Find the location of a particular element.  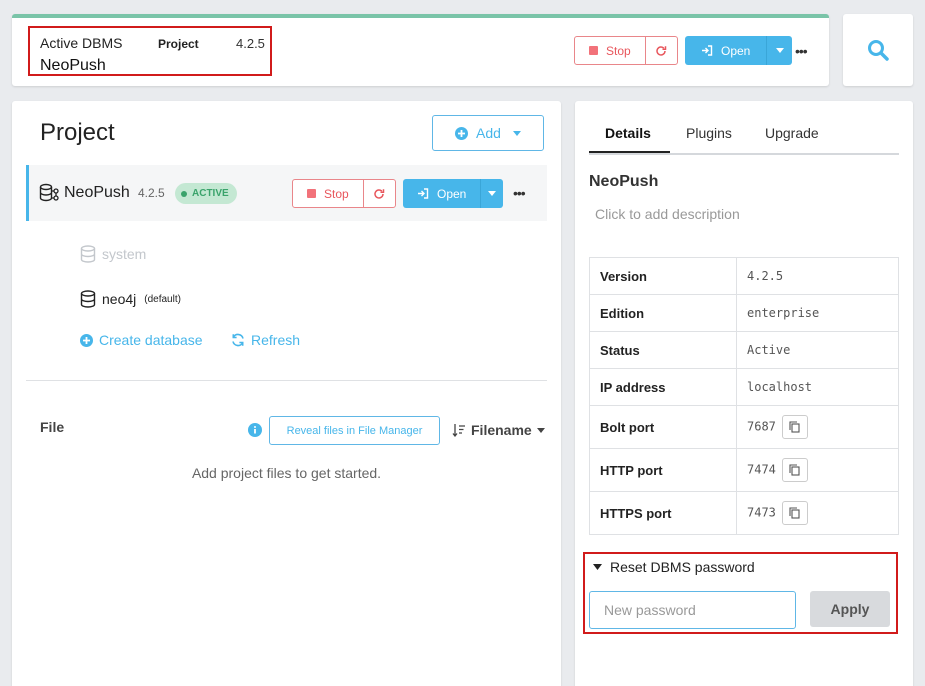

copy-http-port-button is located at coordinates (794, 470).